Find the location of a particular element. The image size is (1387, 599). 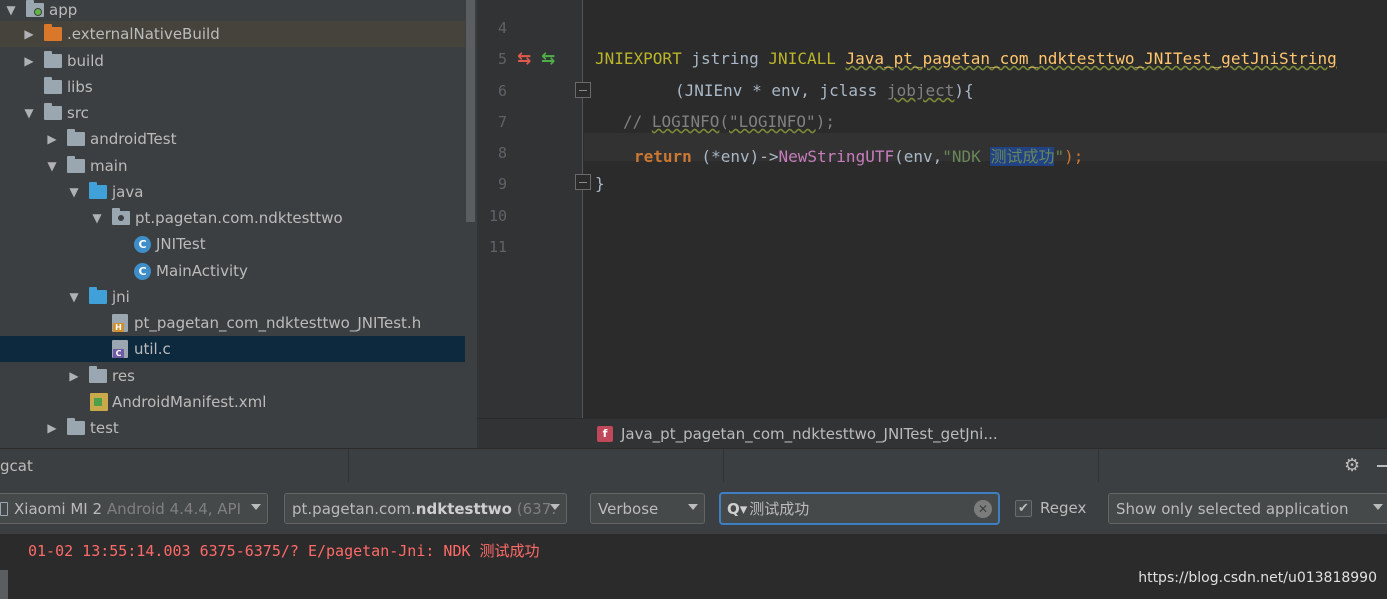

code-token: " is located at coordinates (1059, 156).